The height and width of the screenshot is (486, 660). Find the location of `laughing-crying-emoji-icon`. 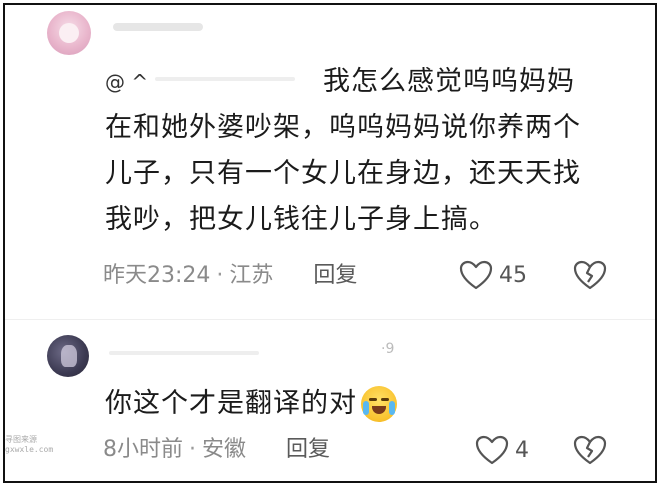

laughing-crying-emoji-icon is located at coordinates (379, 404).